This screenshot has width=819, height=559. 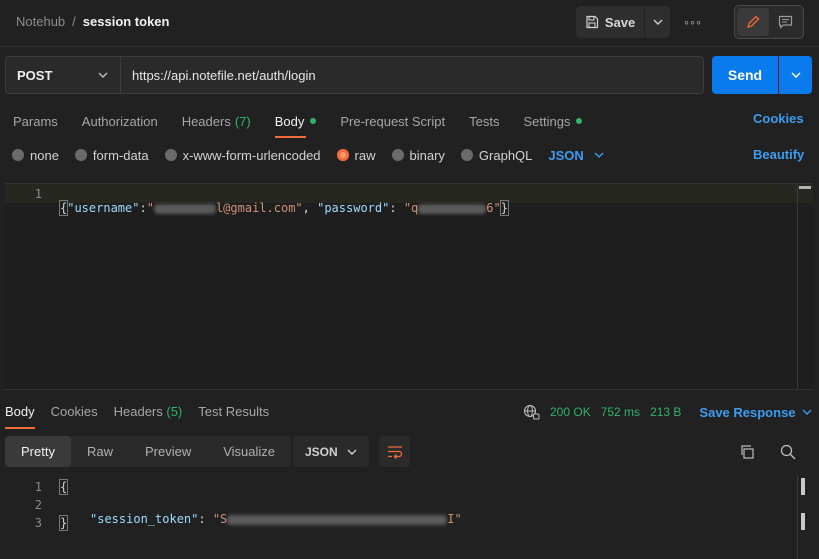 I want to click on tab-authorization: Authorization, so click(x=120, y=121).